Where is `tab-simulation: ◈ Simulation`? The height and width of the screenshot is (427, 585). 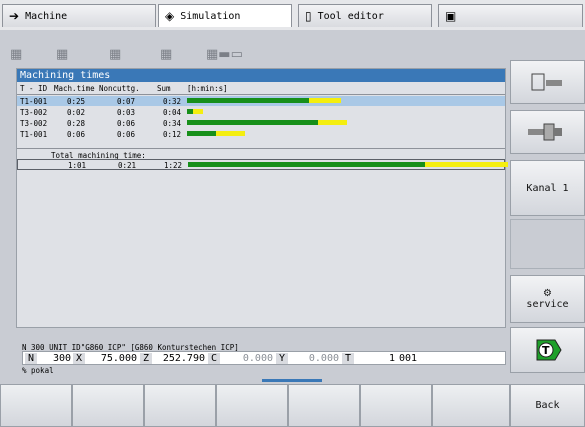
tab-simulation: ◈ Simulation is located at coordinates (225, 15).